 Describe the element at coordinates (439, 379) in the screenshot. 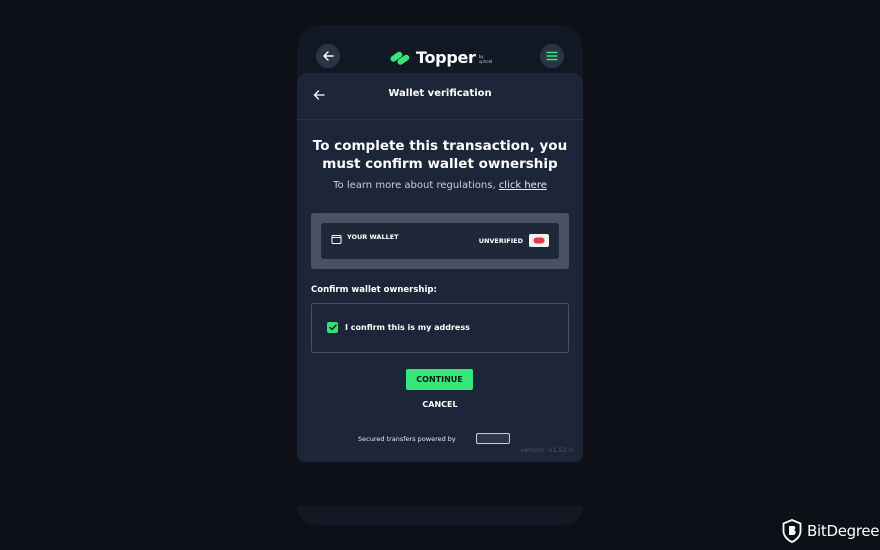

I see `continue-button: CONTINUE` at that location.